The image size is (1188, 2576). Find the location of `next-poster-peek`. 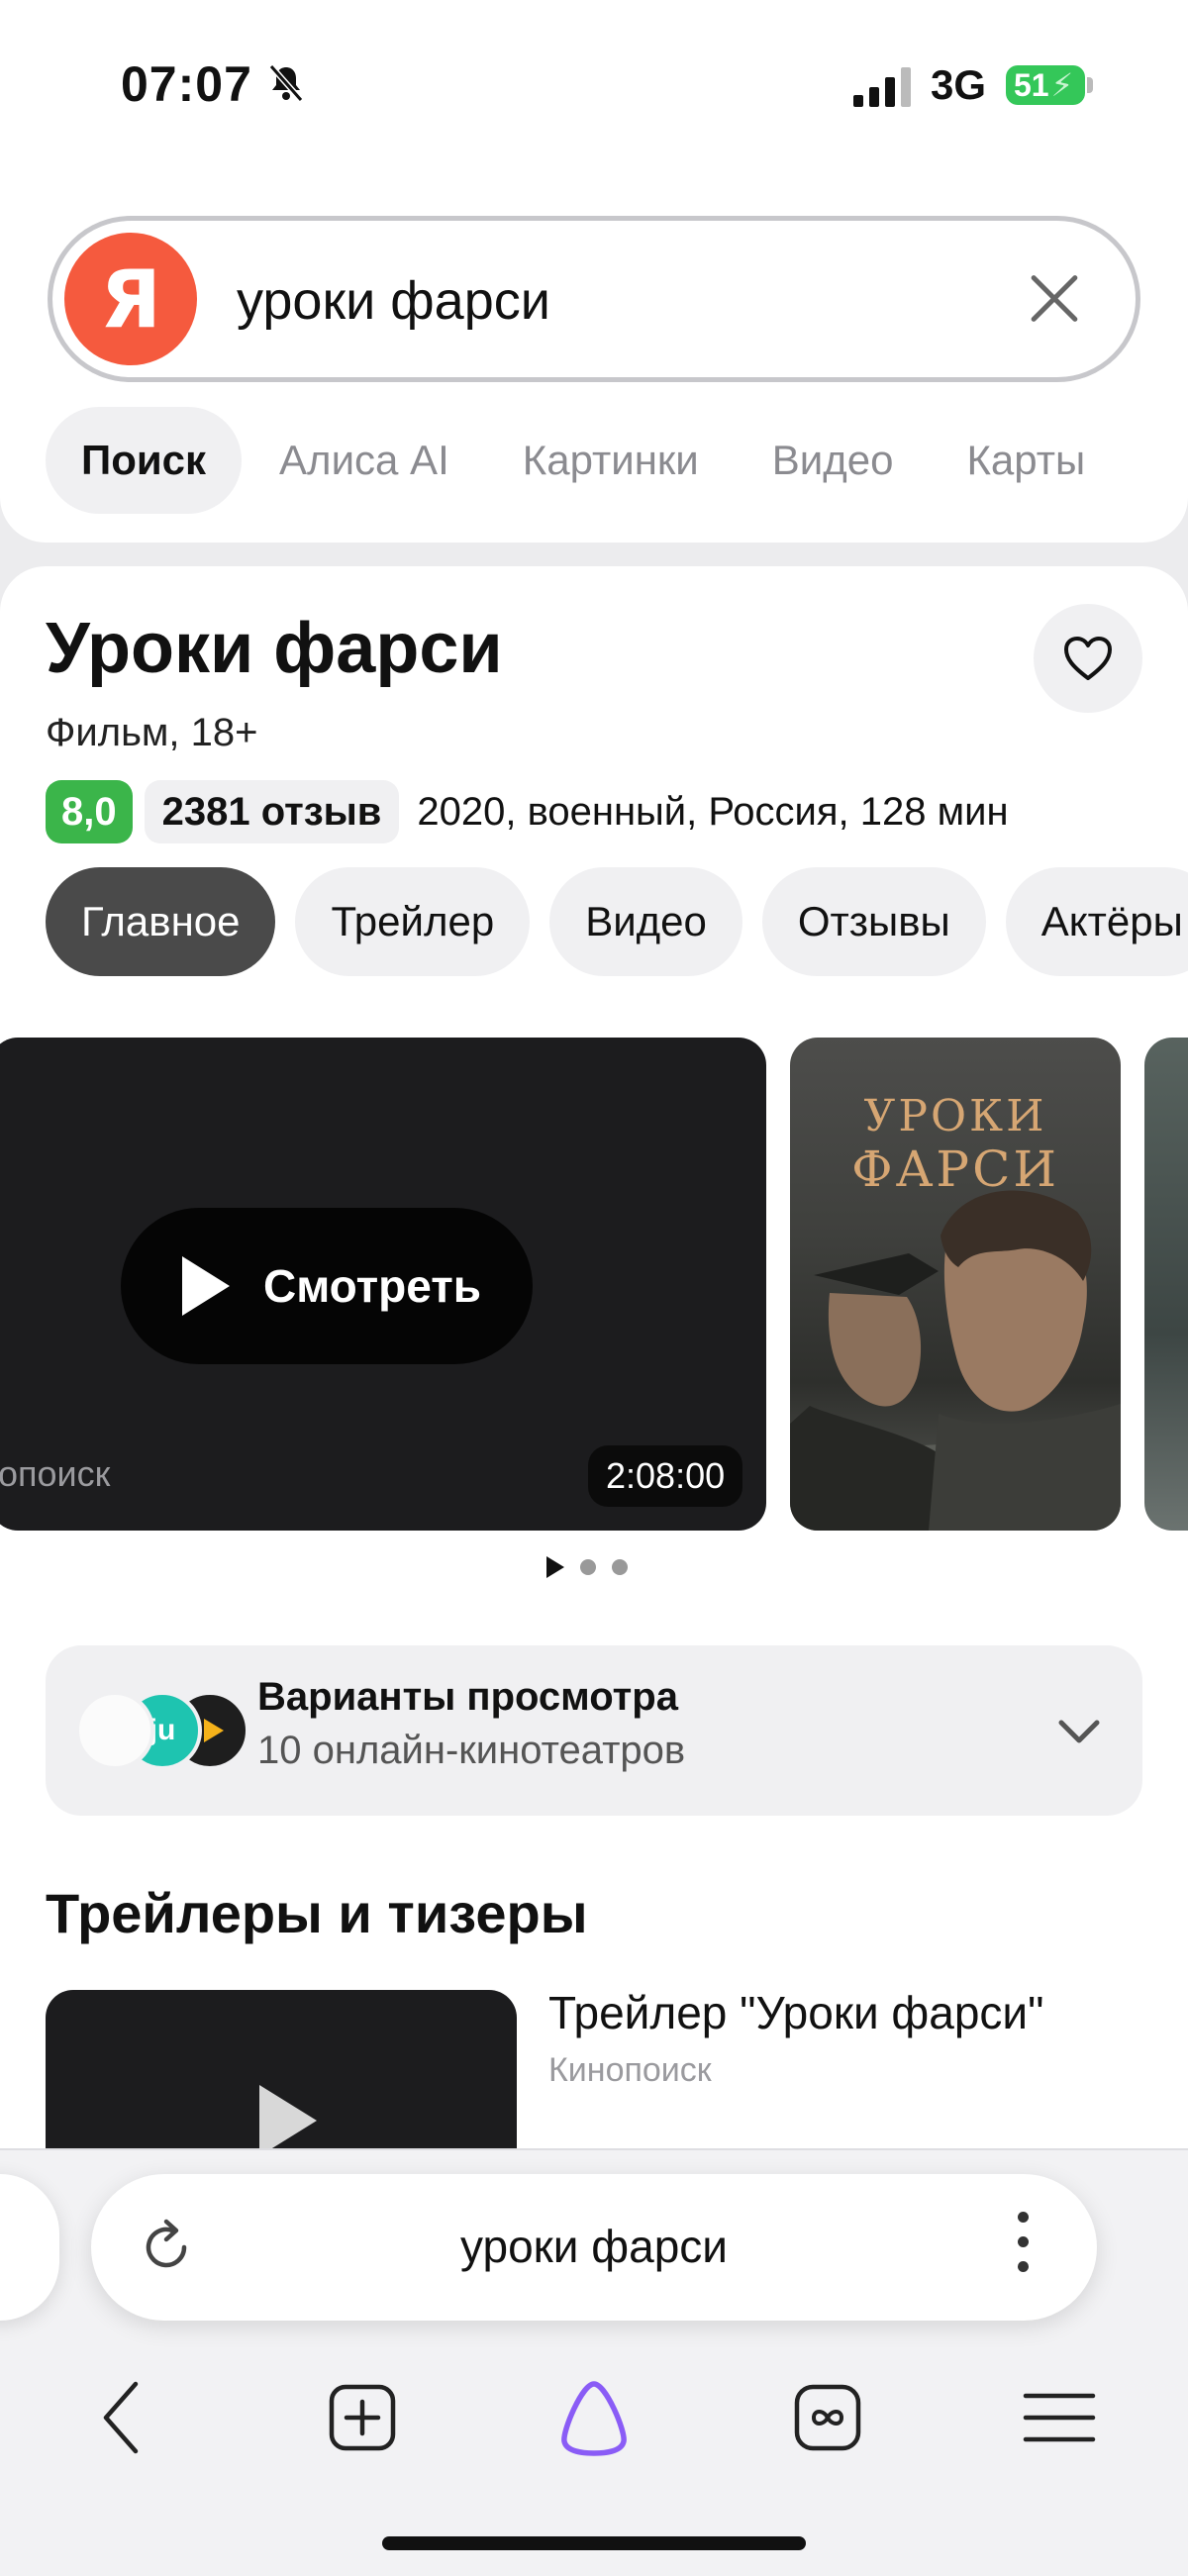

next-poster-peek is located at coordinates (1166, 1284).